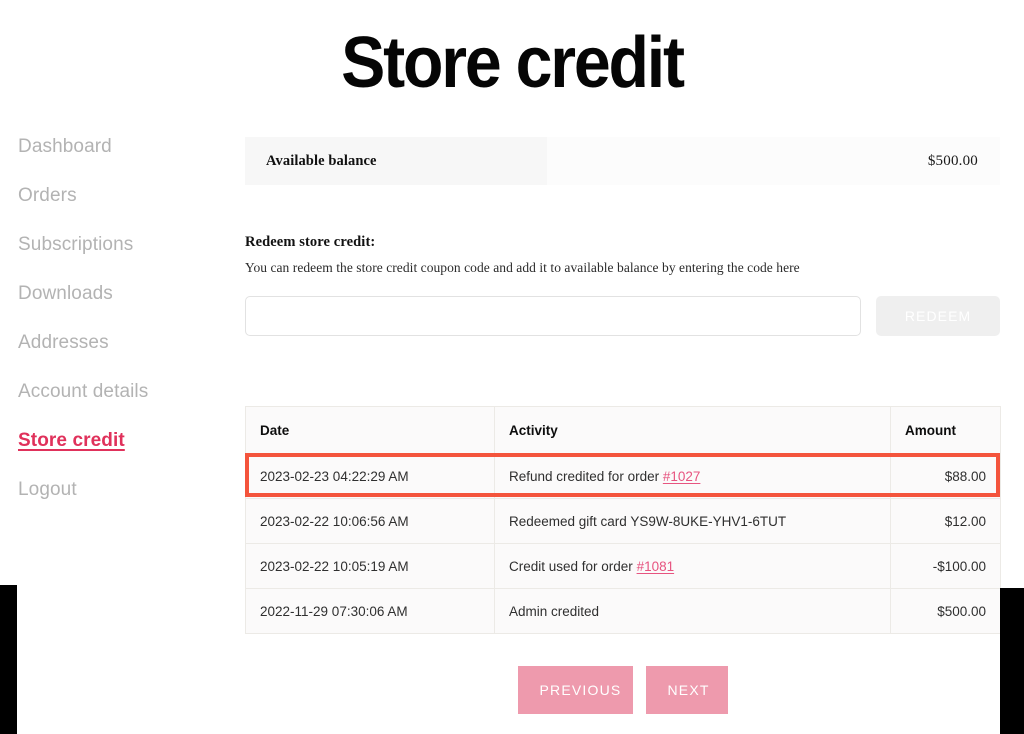  I want to click on table-header-row: Date Activity Amount, so click(623, 430).